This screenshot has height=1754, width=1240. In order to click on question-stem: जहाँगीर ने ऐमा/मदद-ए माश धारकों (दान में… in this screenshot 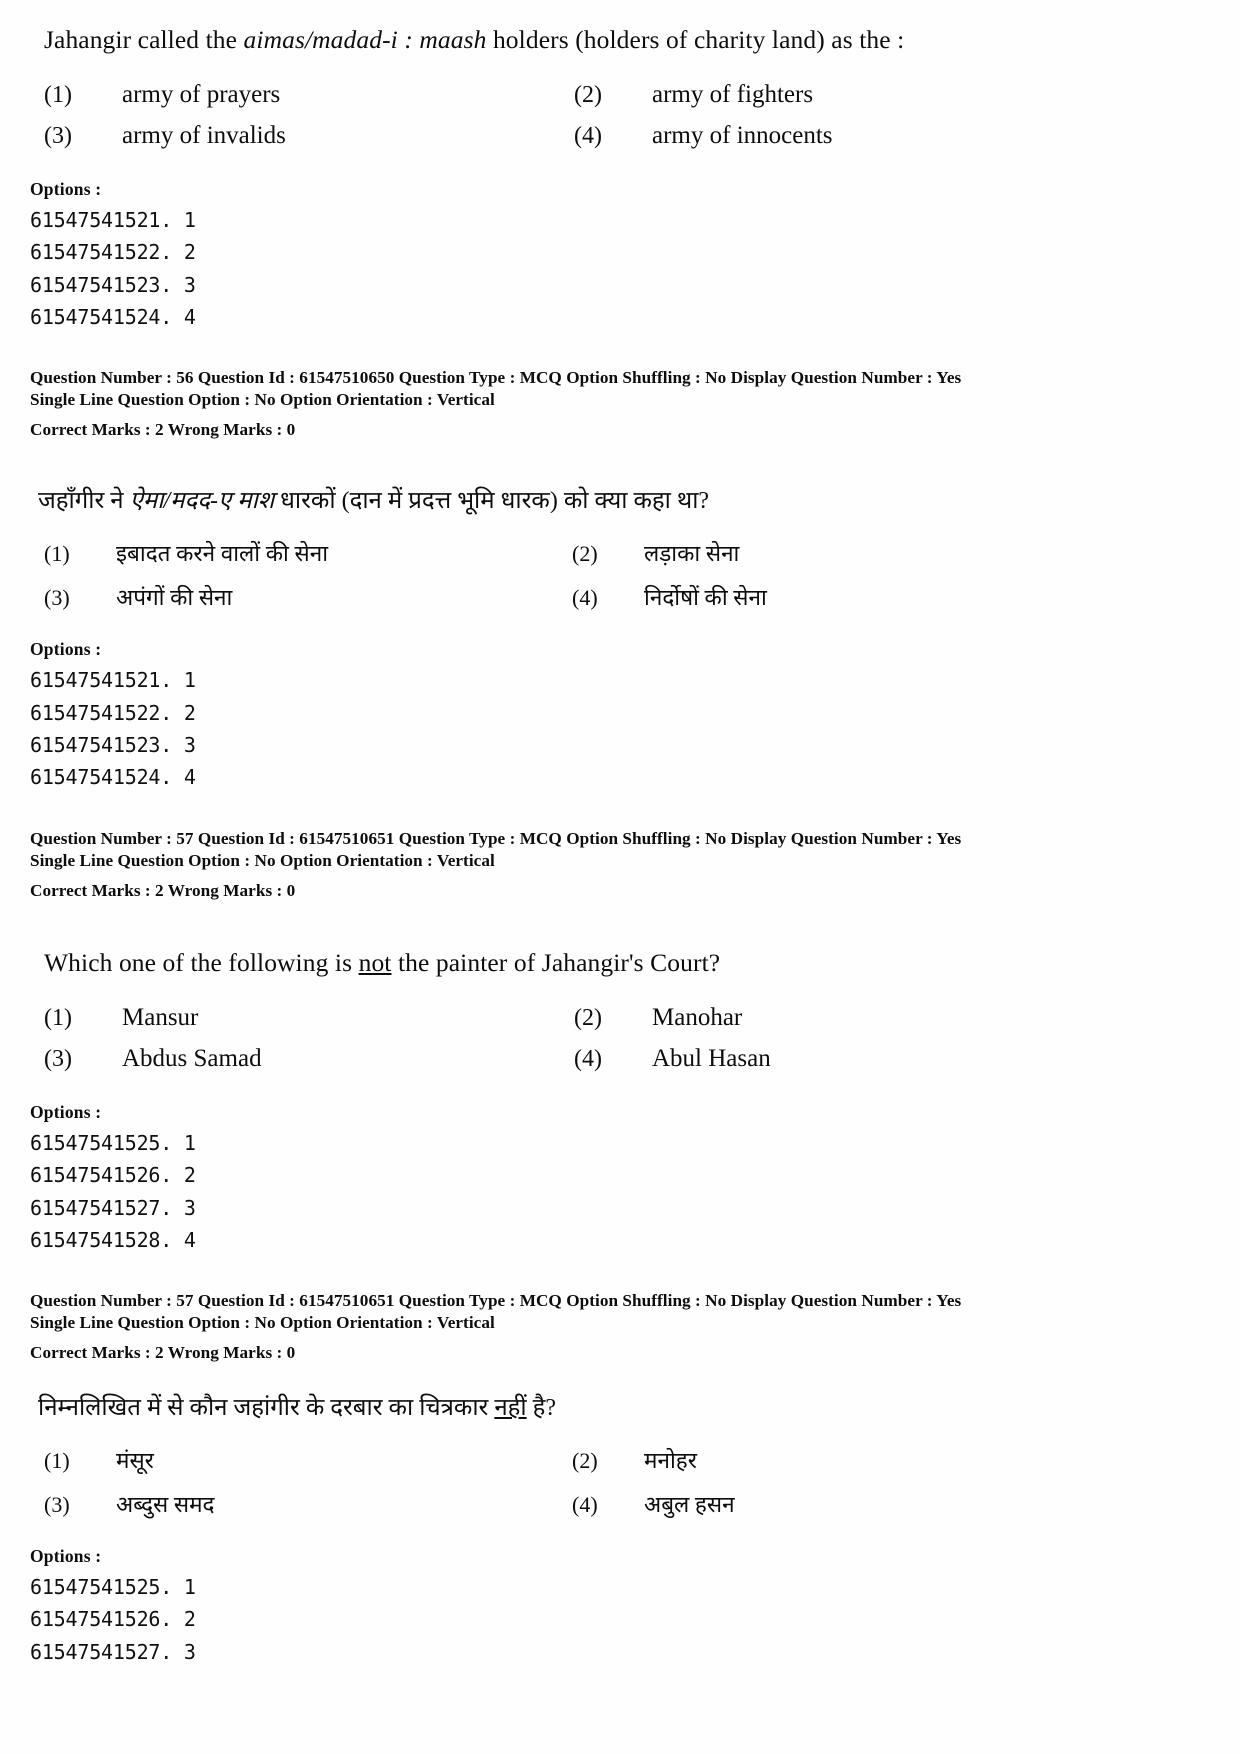, I will do `click(607, 501)`.